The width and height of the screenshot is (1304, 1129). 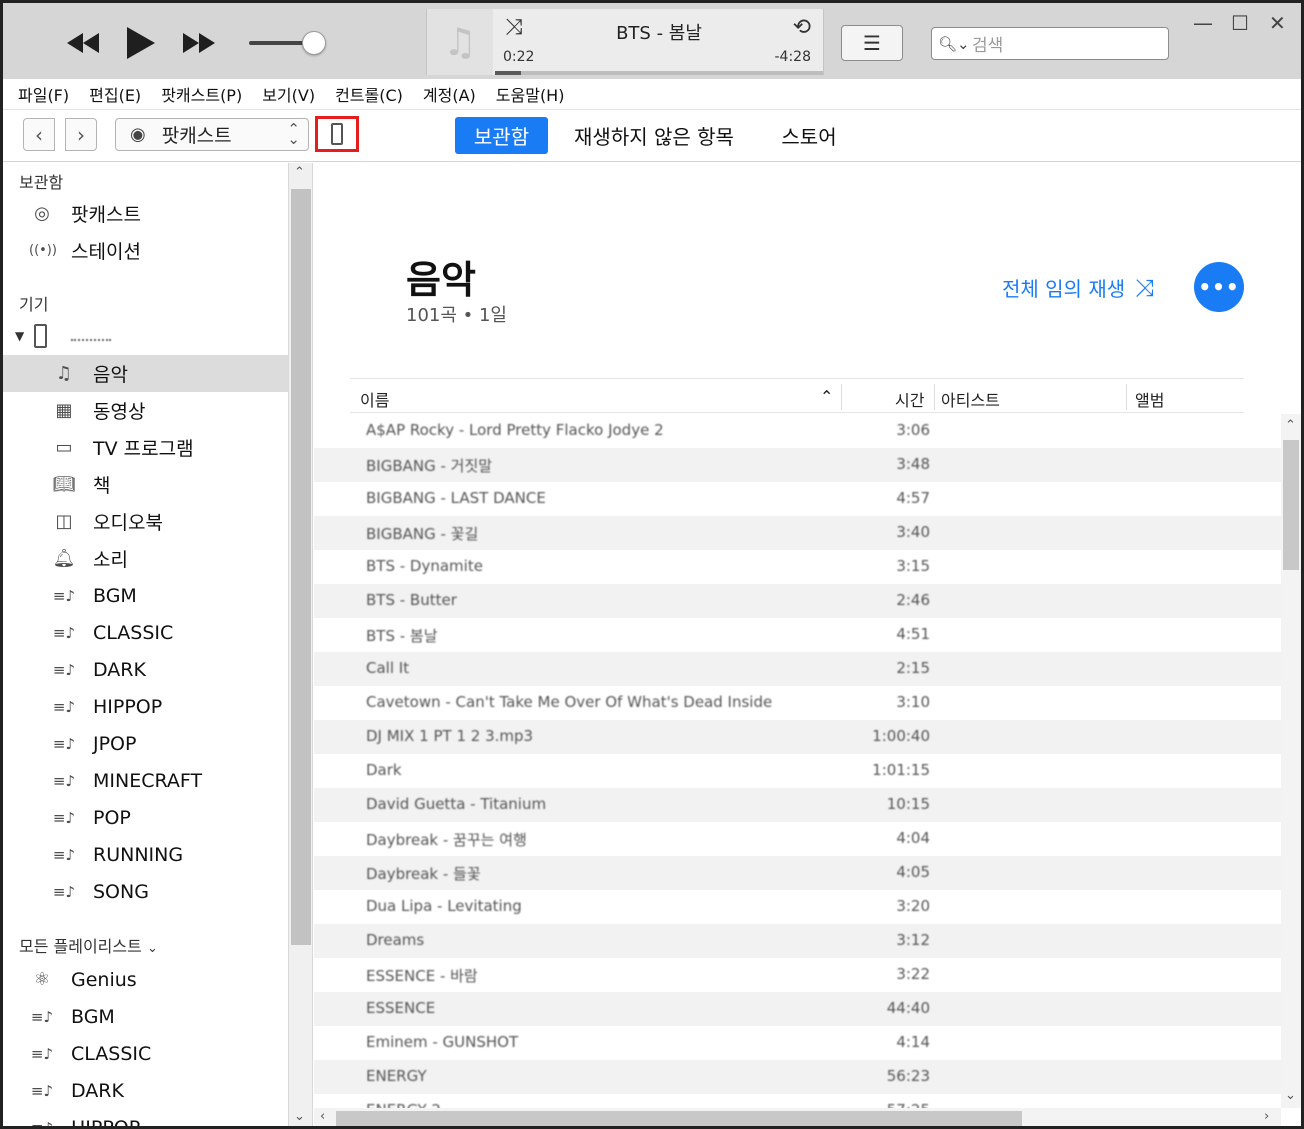 What do you see at coordinates (145, 780) in the screenshot?
I see `sidebar-item-minecraft: ≡♪ MINECRAFT` at bounding box center [145, 780].